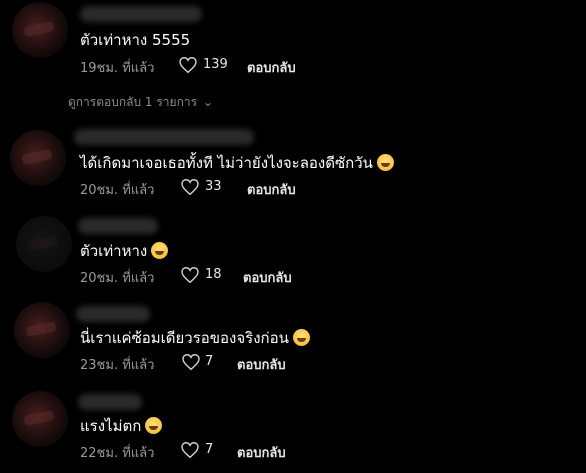  I want to click on chevron-down-icon: ⌄, so click(208, 102).